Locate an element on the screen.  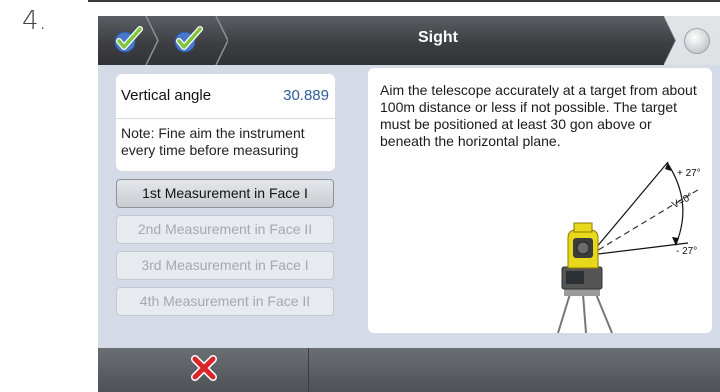
status-area is located at coordinates (692, 40).